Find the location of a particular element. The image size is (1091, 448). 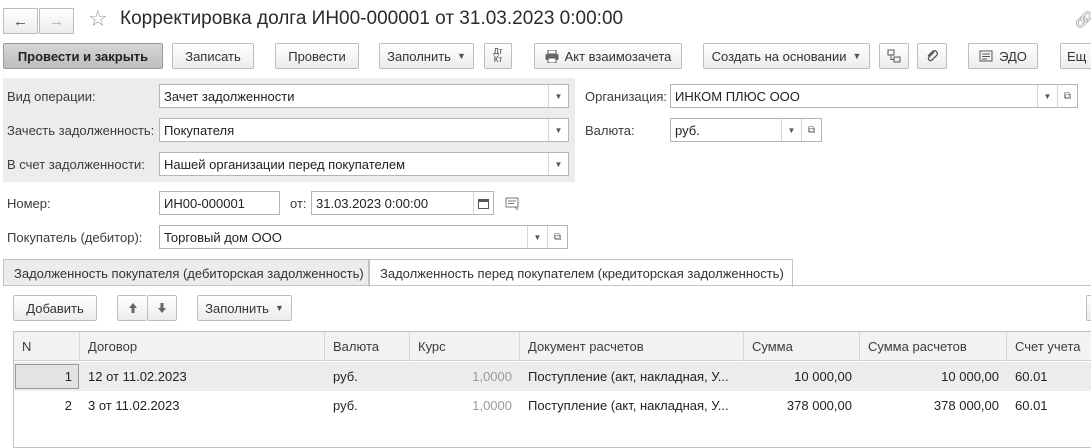

add-row-label: Добавить is located at coordinates (55, 308).